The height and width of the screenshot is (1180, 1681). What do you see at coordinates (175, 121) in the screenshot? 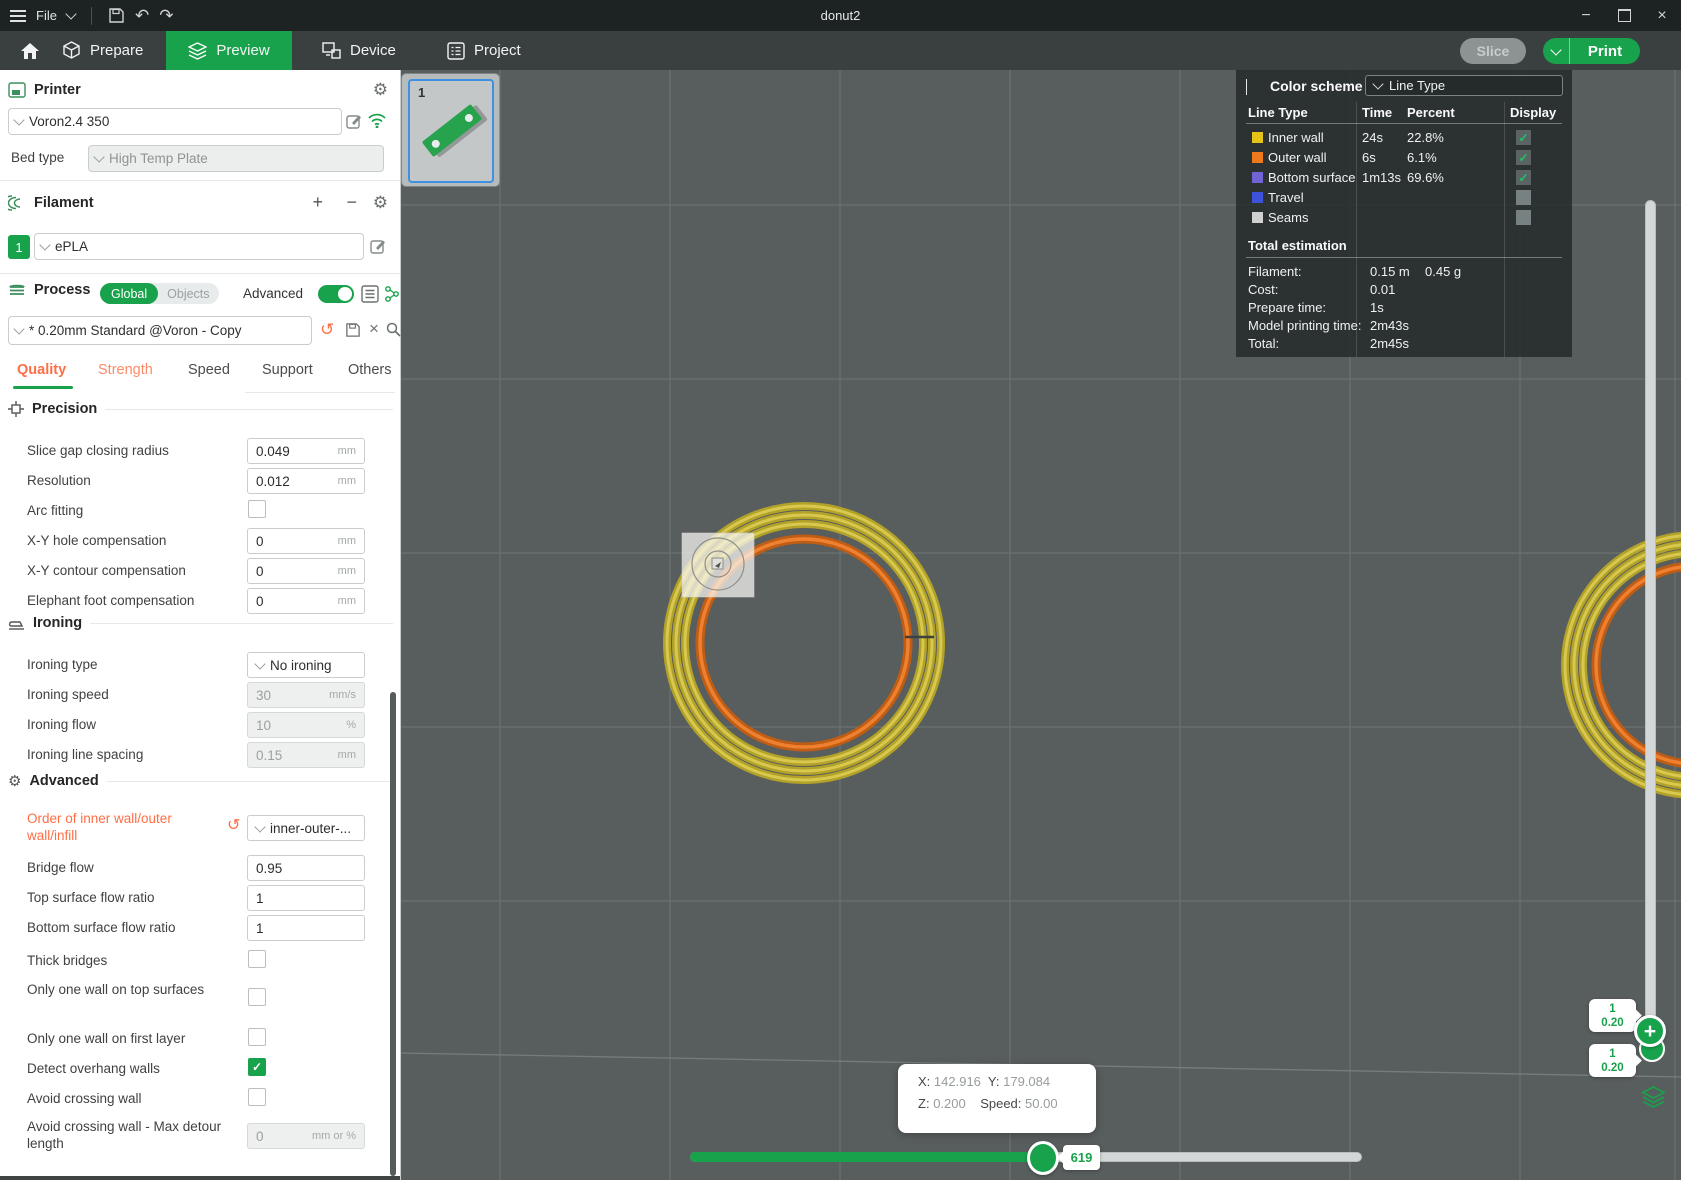
I see `printer-select: Voron2.4 350` at bounding box center [175, 121].